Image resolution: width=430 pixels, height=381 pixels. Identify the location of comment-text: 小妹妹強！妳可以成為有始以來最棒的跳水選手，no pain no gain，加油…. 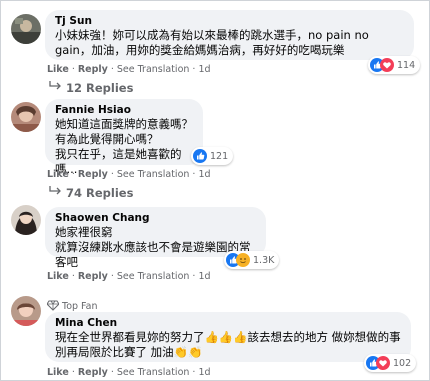
(212, 42).